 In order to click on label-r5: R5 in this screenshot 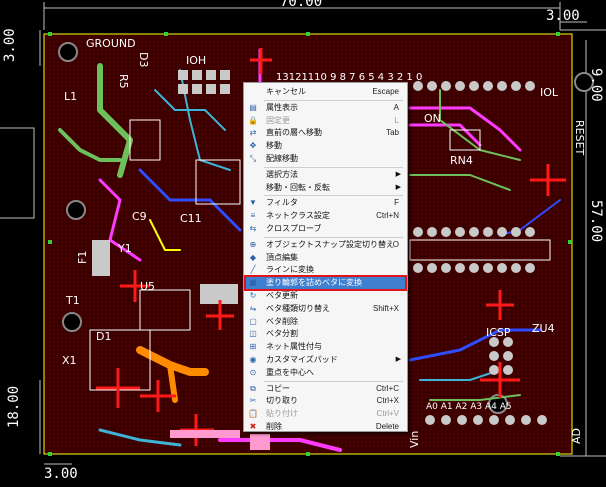, I will do `click(123, 81)`.